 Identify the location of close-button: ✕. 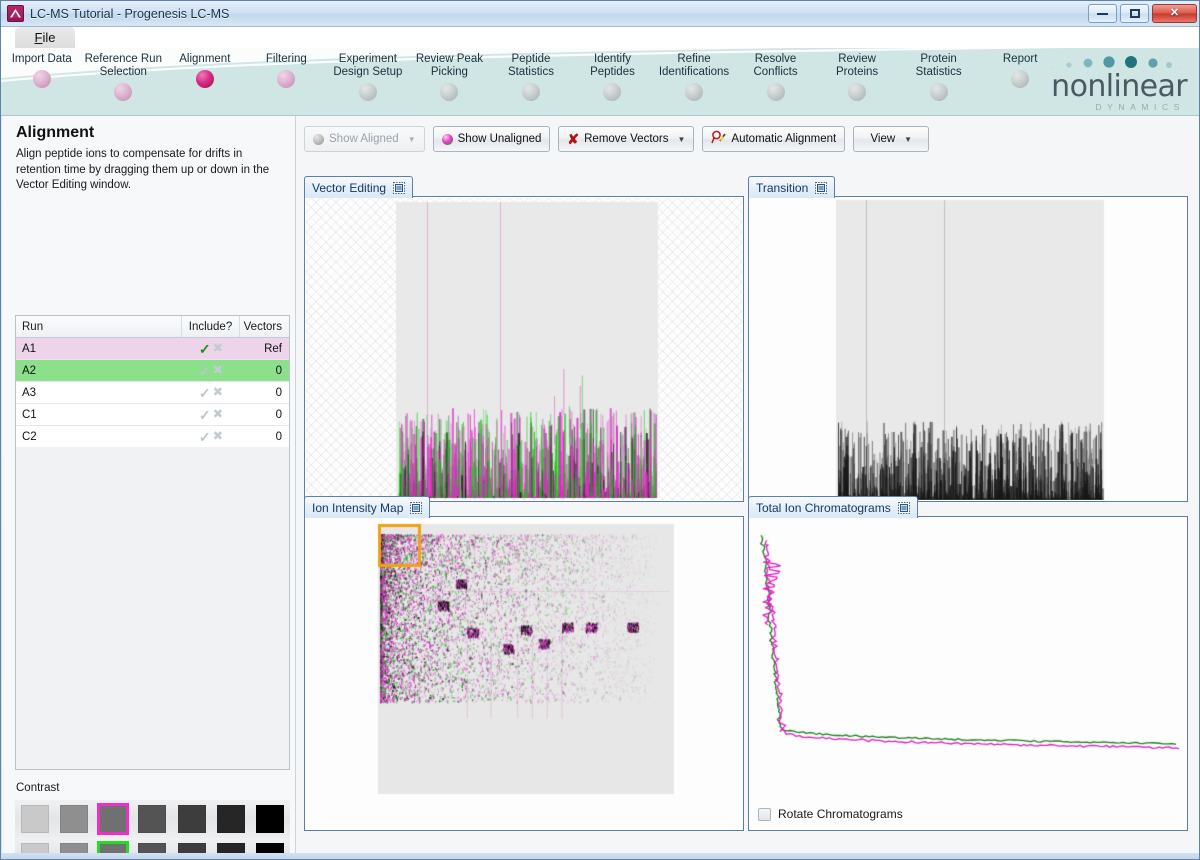
(1174, 13).